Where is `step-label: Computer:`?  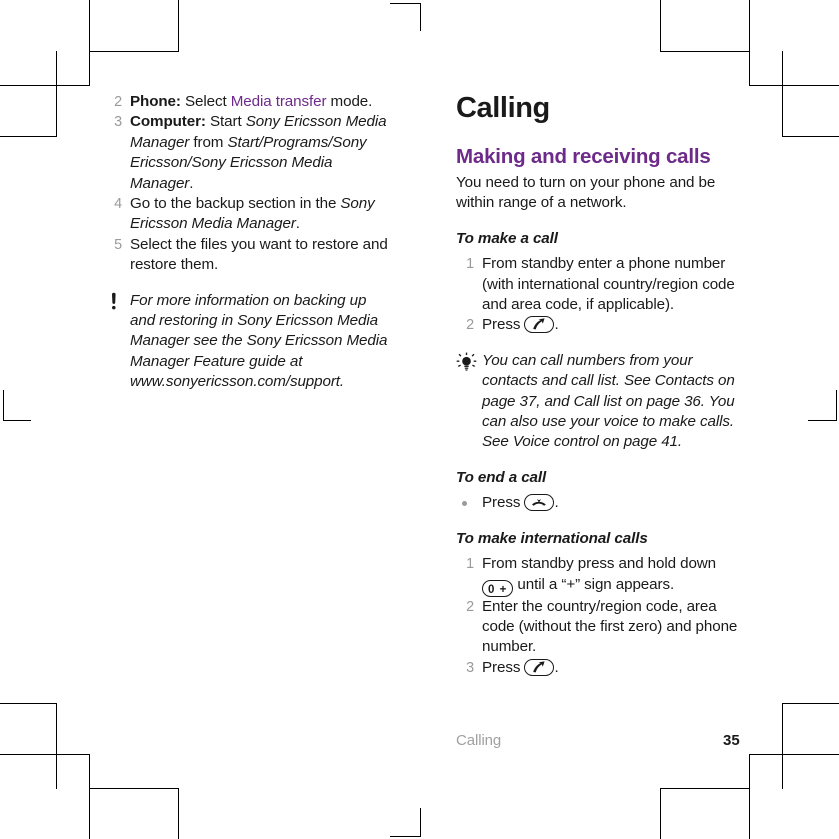
step-label: Computer: is located at coordinates (168, 122).